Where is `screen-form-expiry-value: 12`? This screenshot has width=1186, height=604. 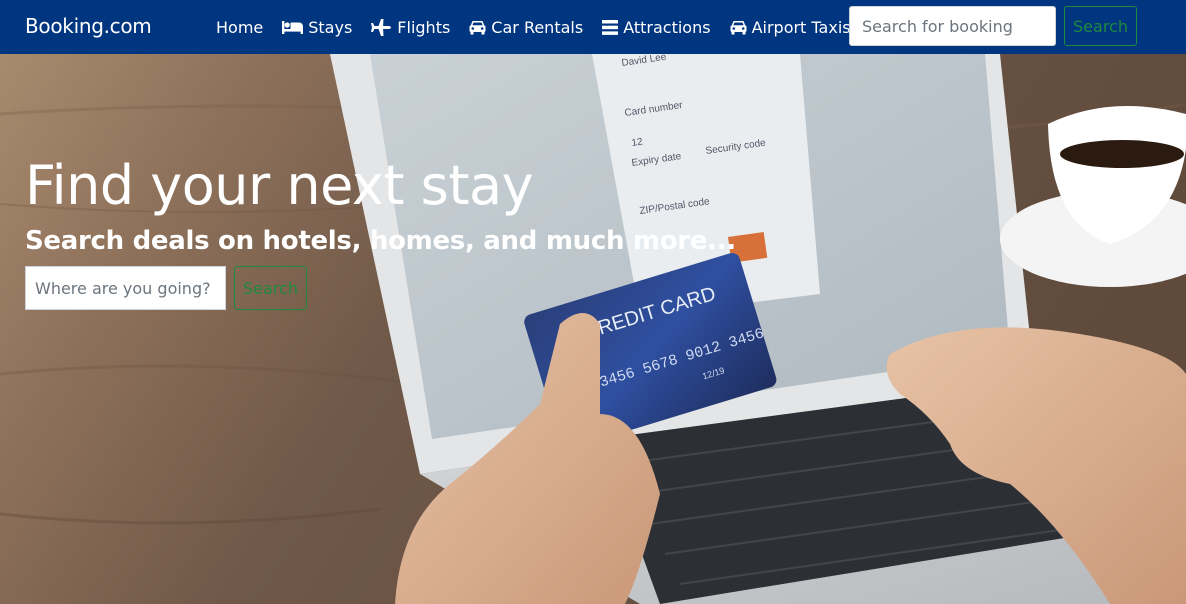 screen-form-expiry-value: 12 is located at coordinates (637, 142).